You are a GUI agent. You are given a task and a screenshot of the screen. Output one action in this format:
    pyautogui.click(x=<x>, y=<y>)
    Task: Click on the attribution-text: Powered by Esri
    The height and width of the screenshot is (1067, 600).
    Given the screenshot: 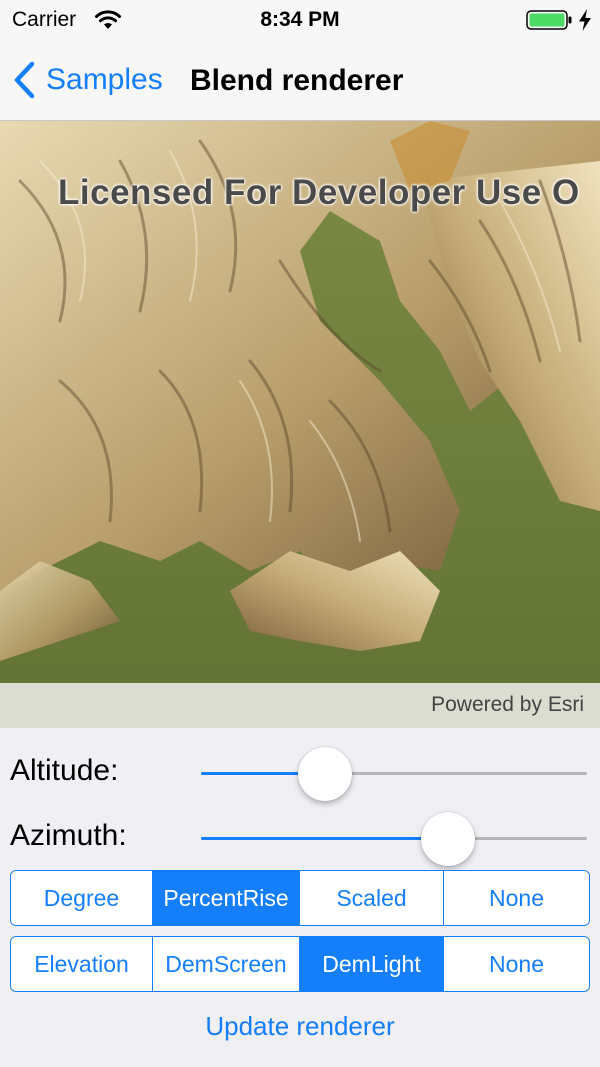 What is the action you would take?
    pyautogui.click(x=507, y=705)
    